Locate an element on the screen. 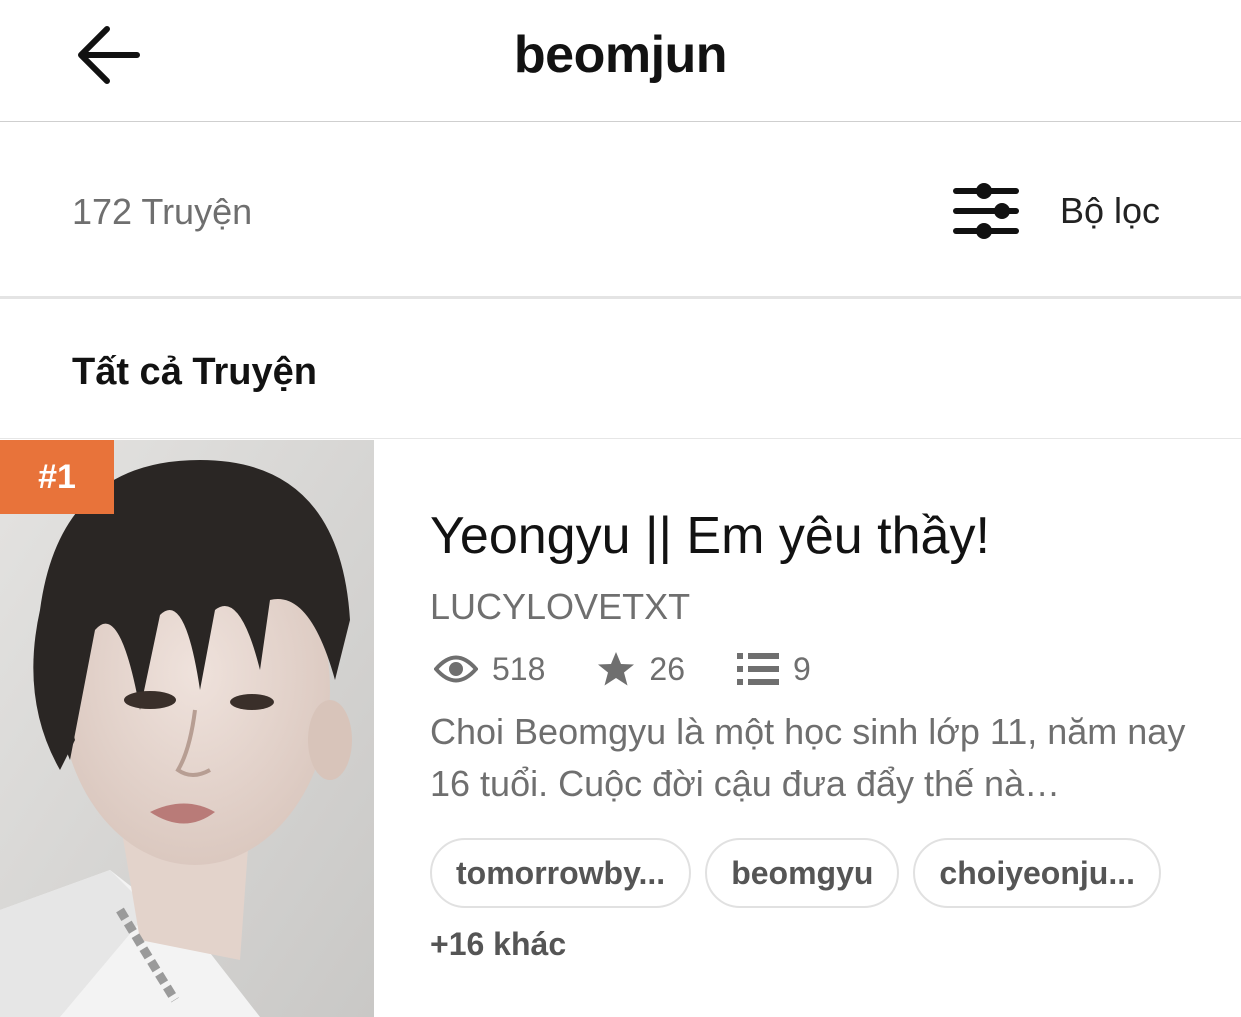 This screenshot has width=1241, height=1017. eye-icon is located at coordinates (456, 669).